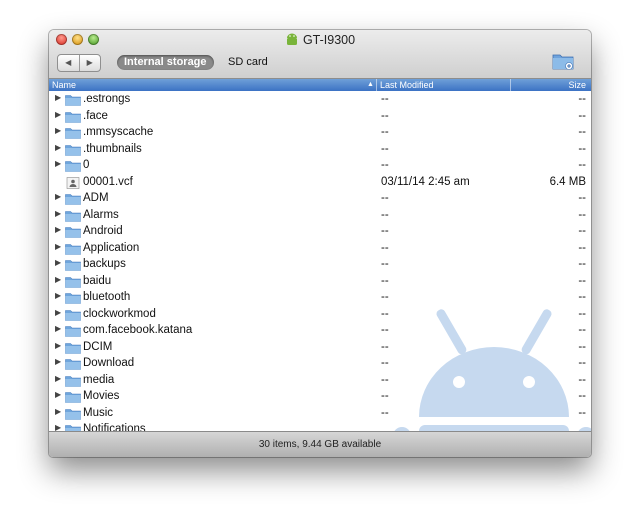 The image size is (640, 525). Describe the element at coordinates (107, 99) in the screenshot. I see `file-name: .estrongs` at that location.